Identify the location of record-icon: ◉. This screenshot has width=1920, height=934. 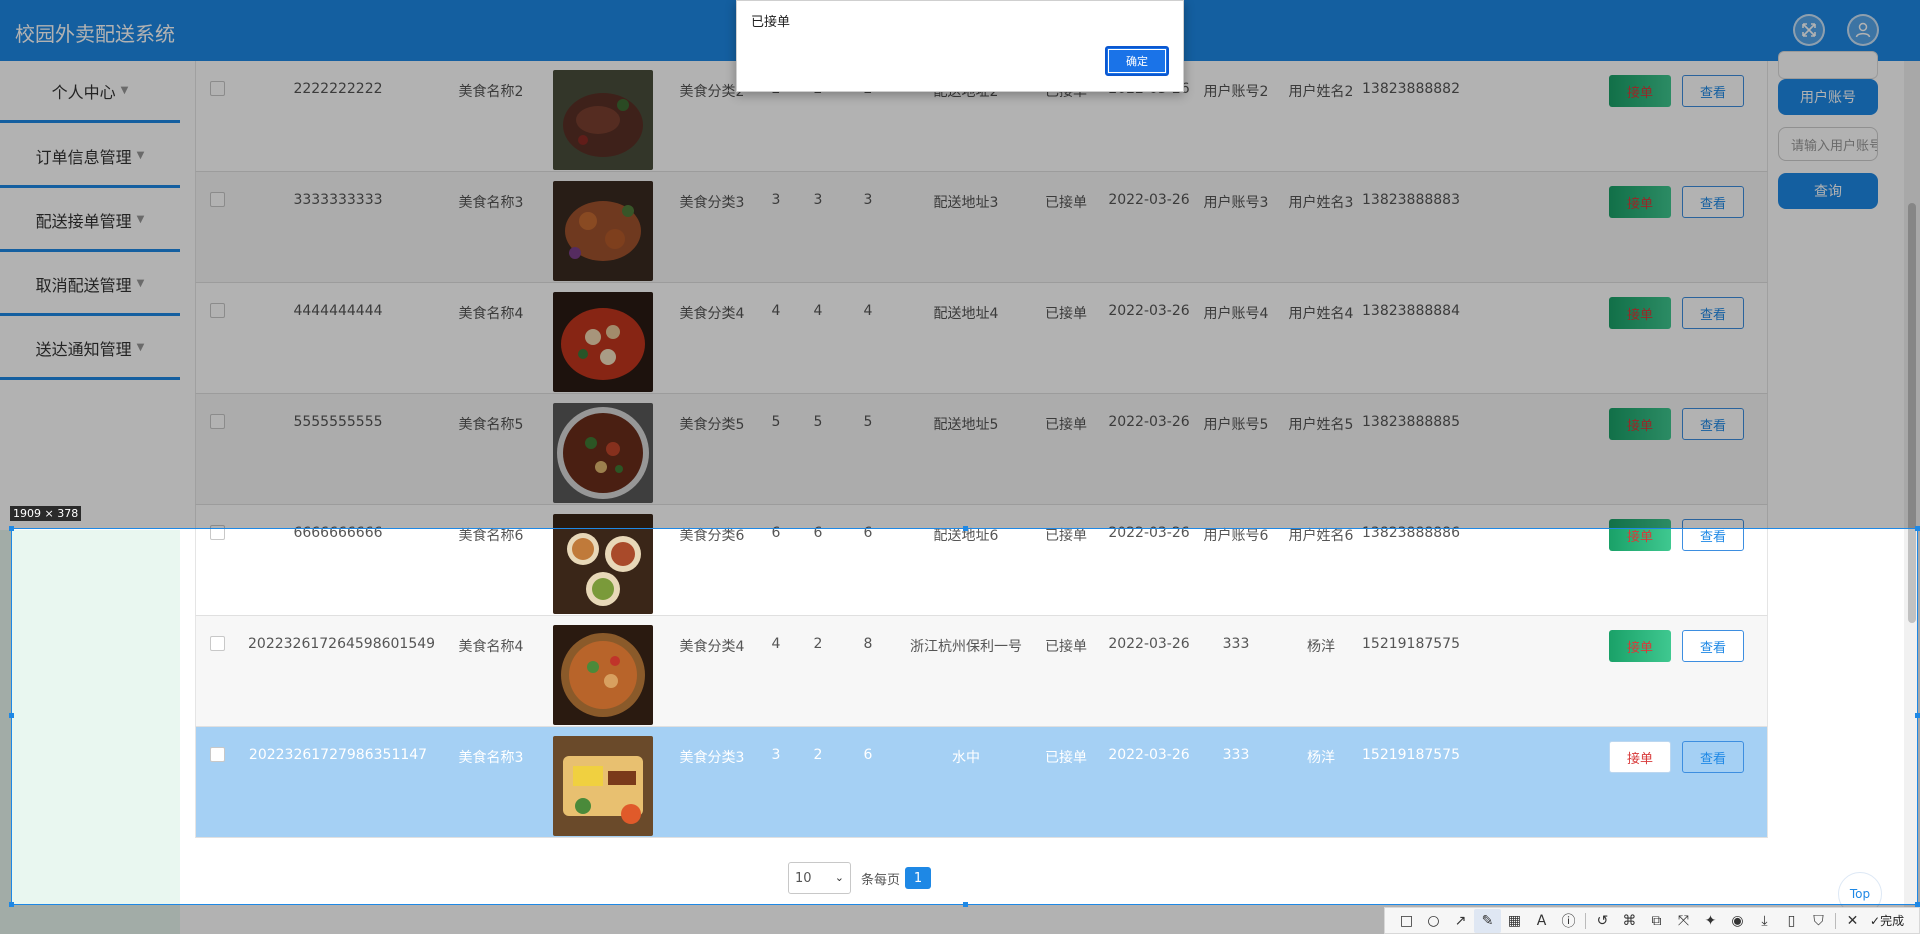
(1737, 921).